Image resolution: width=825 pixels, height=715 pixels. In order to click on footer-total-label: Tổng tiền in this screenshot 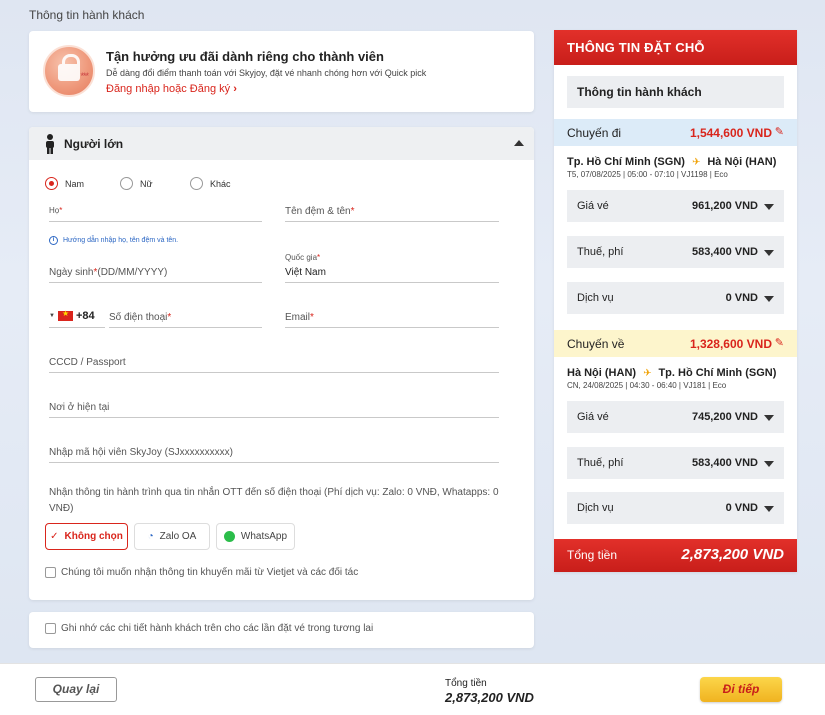, I will do `click(466, 683)`.